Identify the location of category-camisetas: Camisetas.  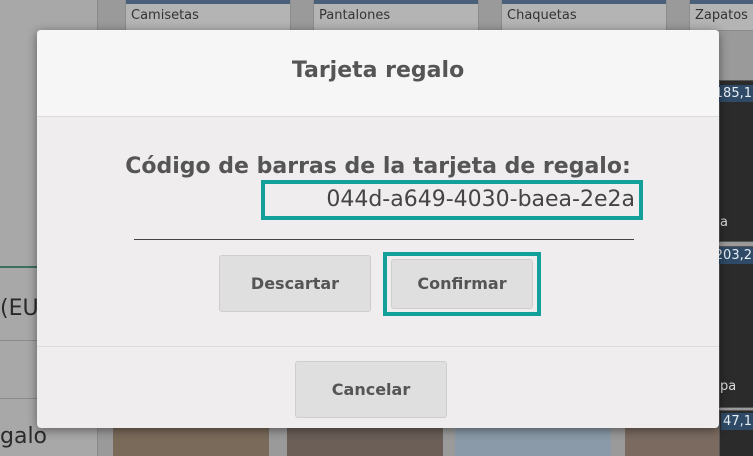
(208, 15).